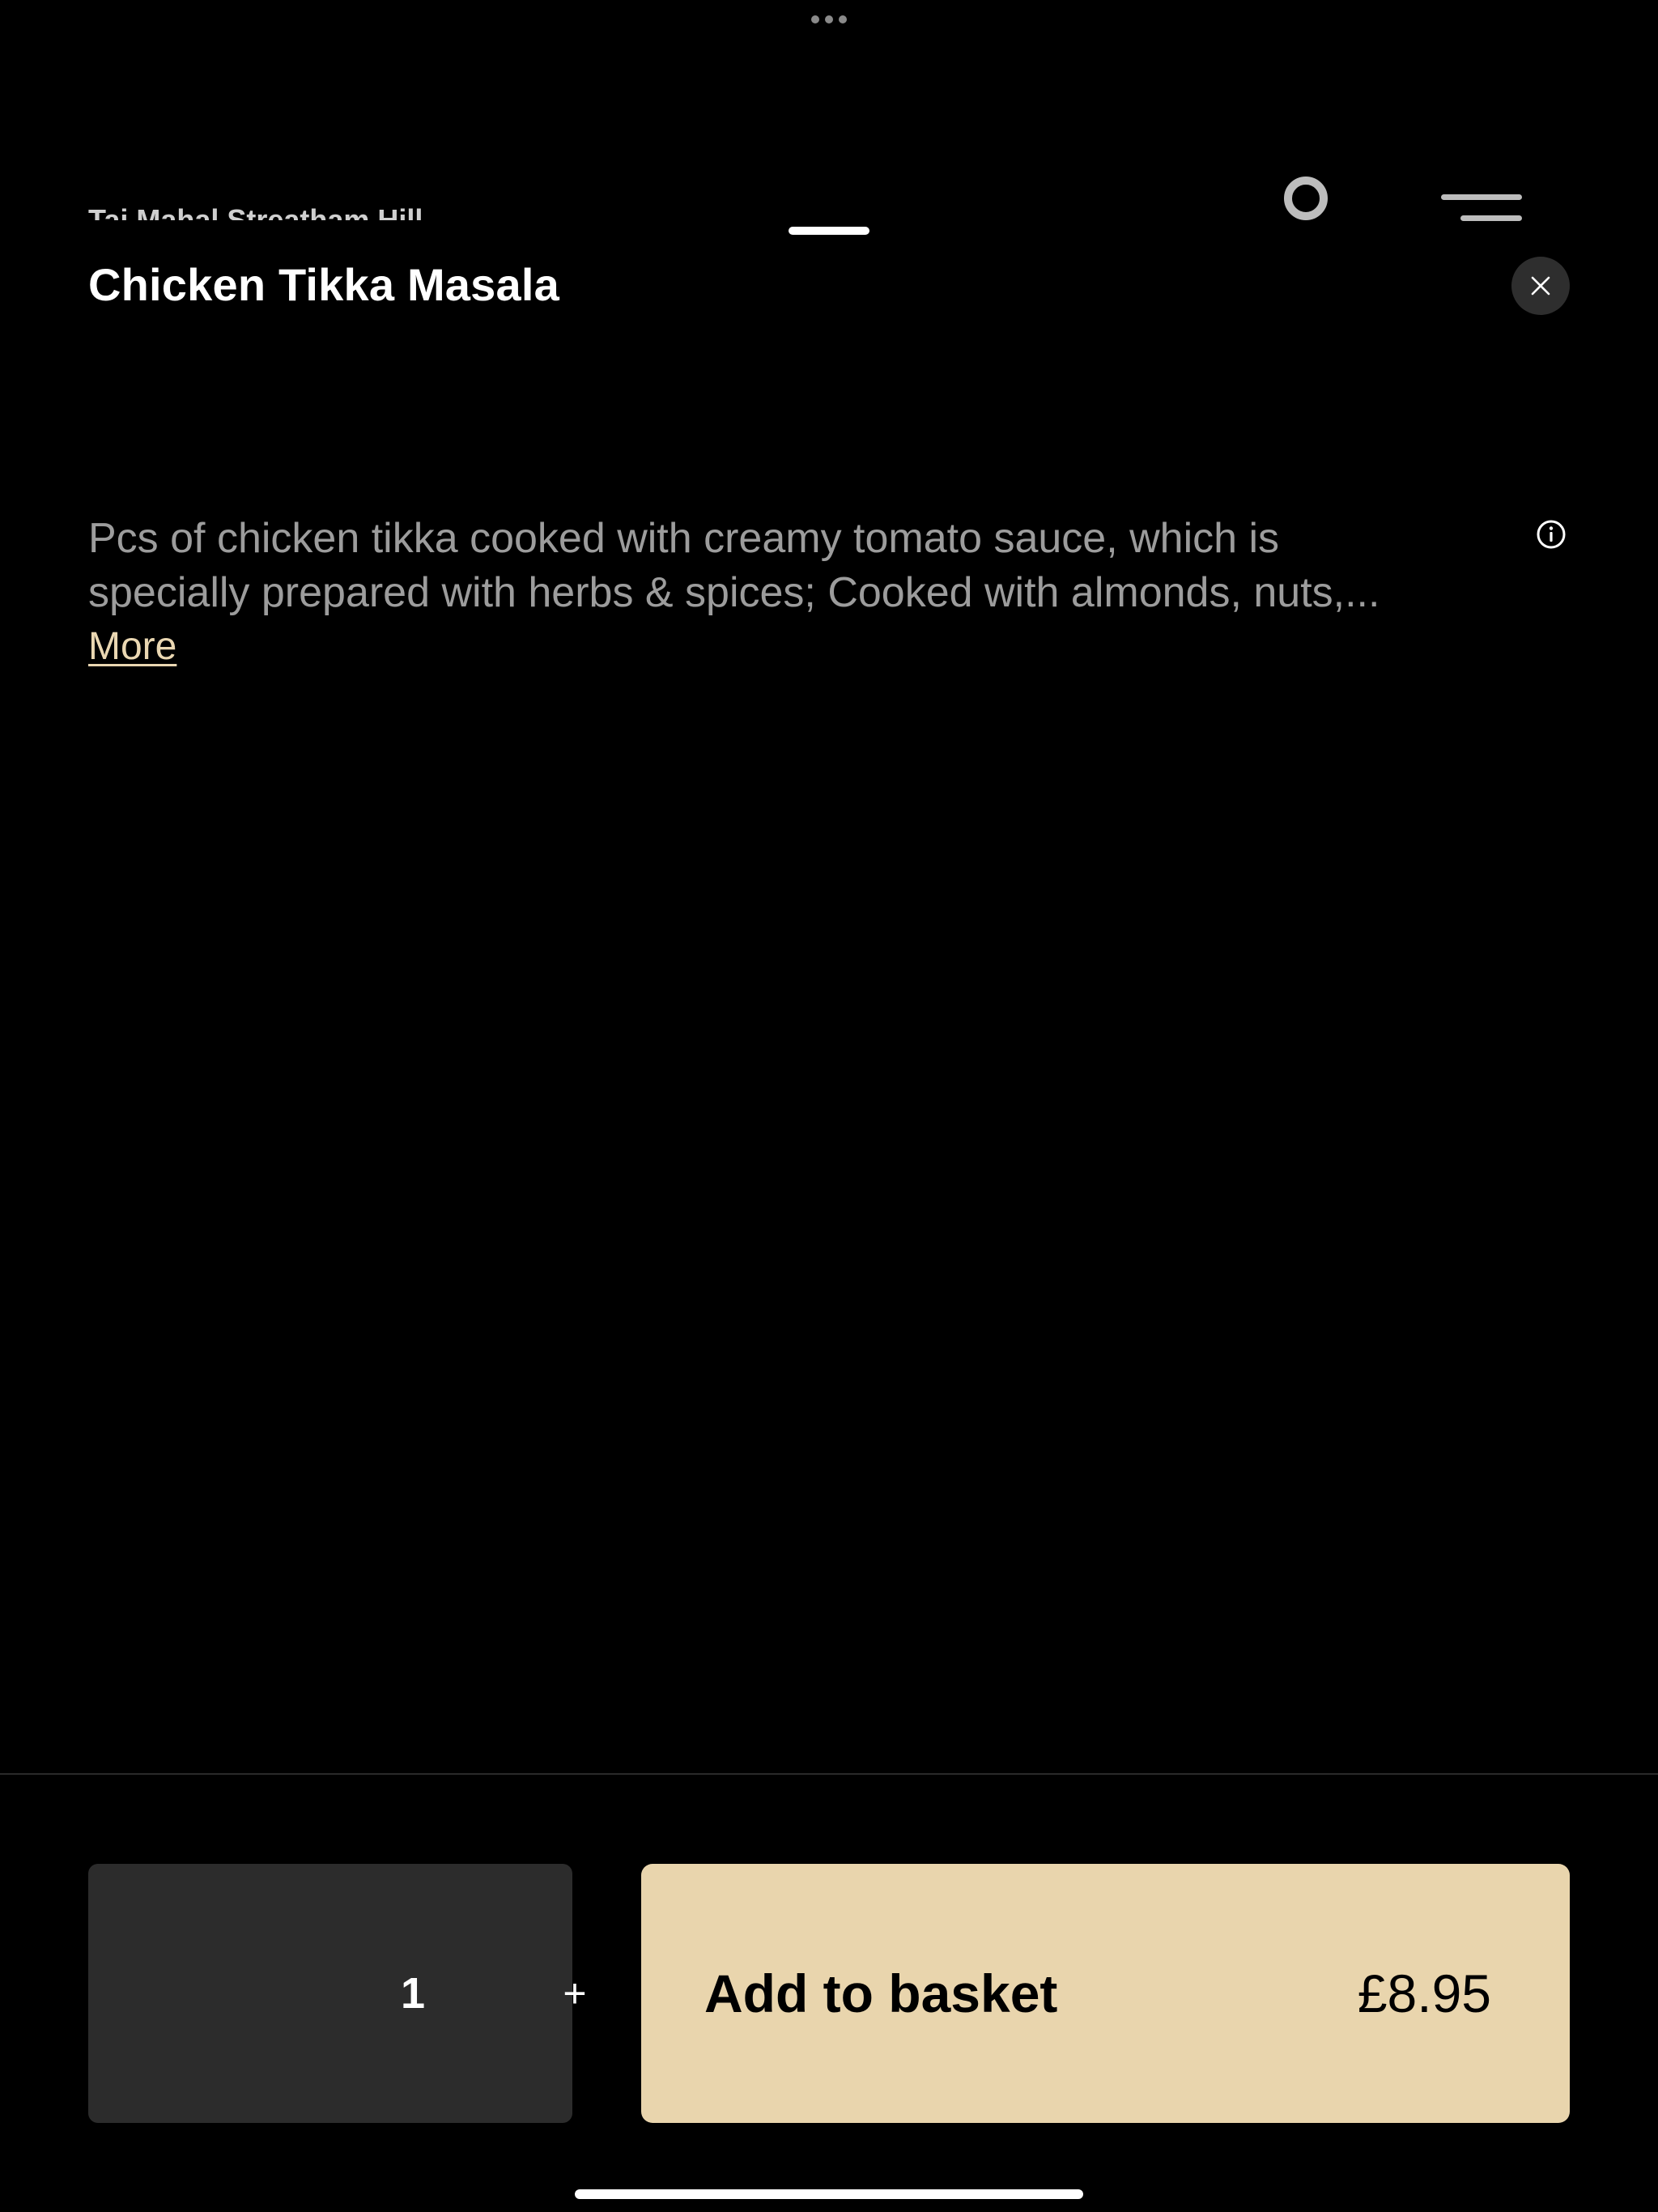 The image size is (1658, 2212). Describe the element at coordinates (323, 284) in the screenshot. I see `item-title: Chicken Tikka Masala` at that location.